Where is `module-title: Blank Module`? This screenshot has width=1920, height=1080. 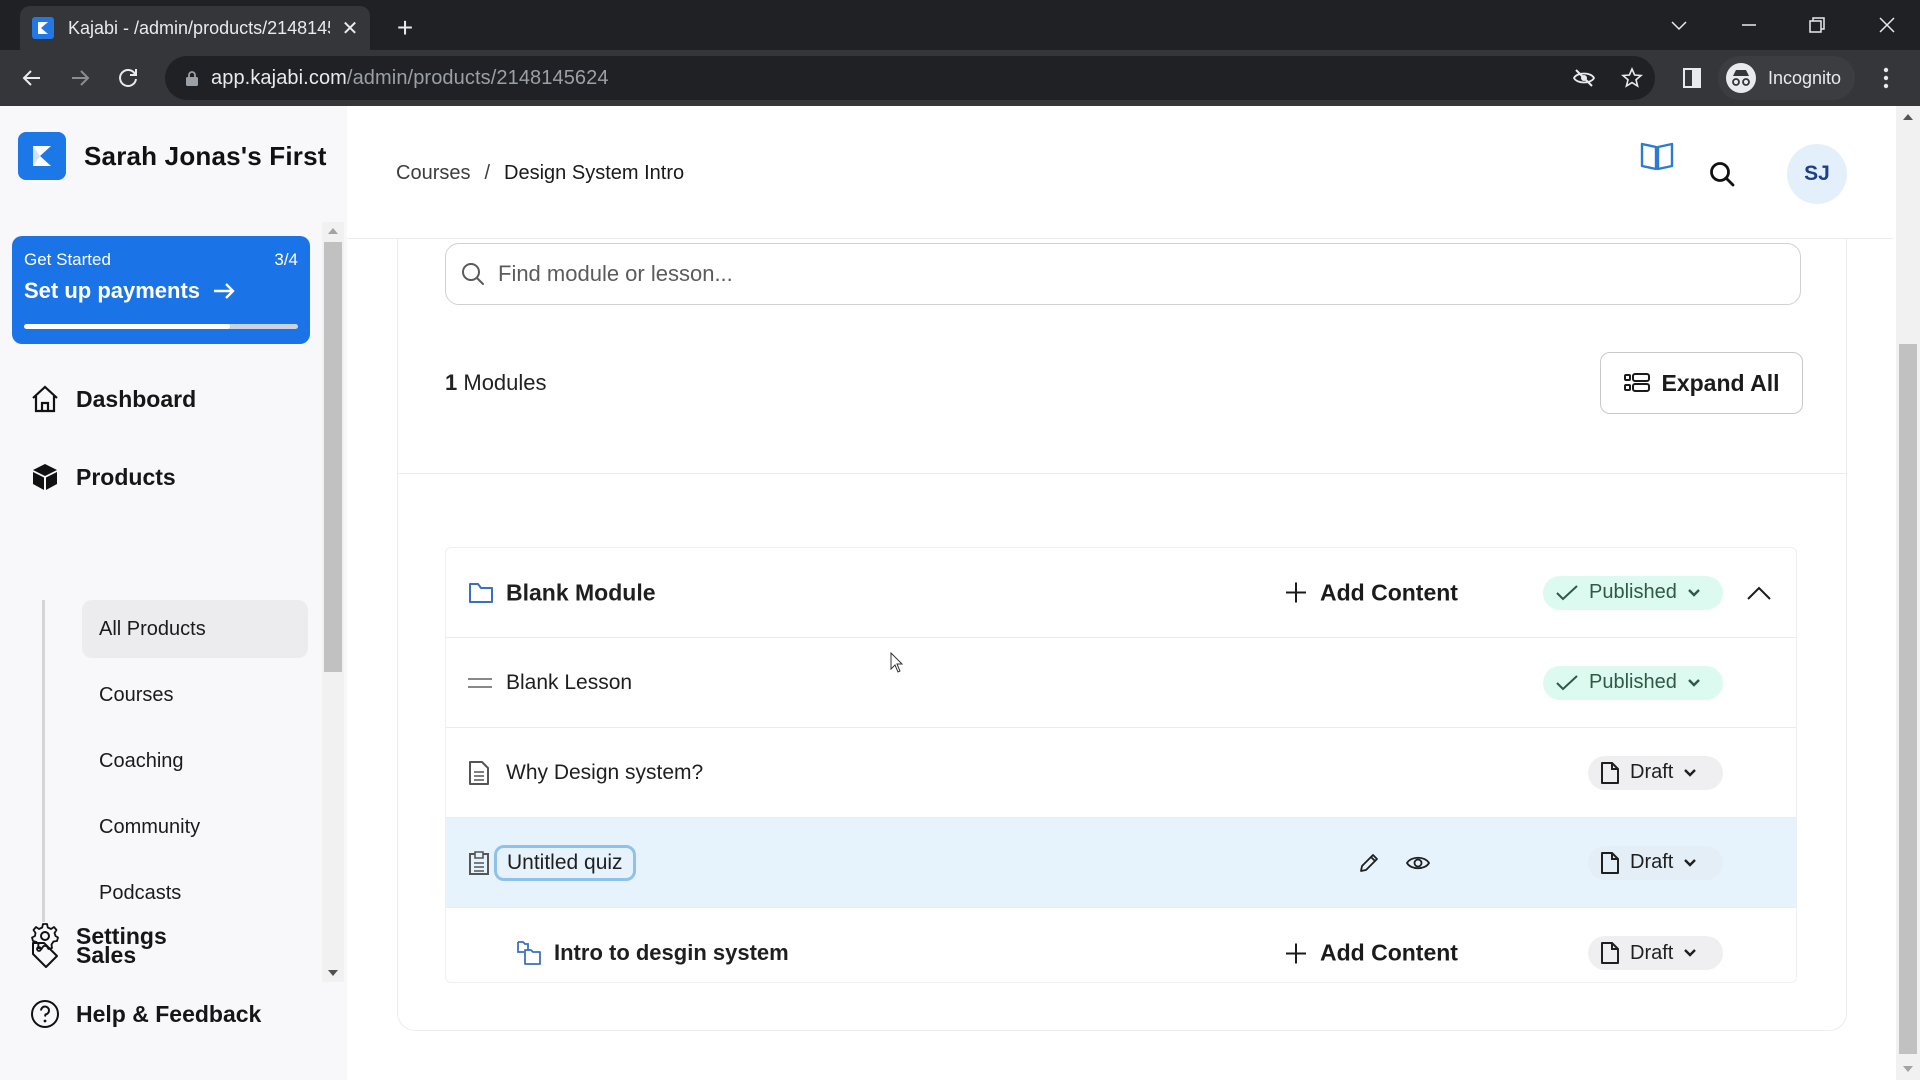
module-title: Blank Module is located at coordinates (581, 592).